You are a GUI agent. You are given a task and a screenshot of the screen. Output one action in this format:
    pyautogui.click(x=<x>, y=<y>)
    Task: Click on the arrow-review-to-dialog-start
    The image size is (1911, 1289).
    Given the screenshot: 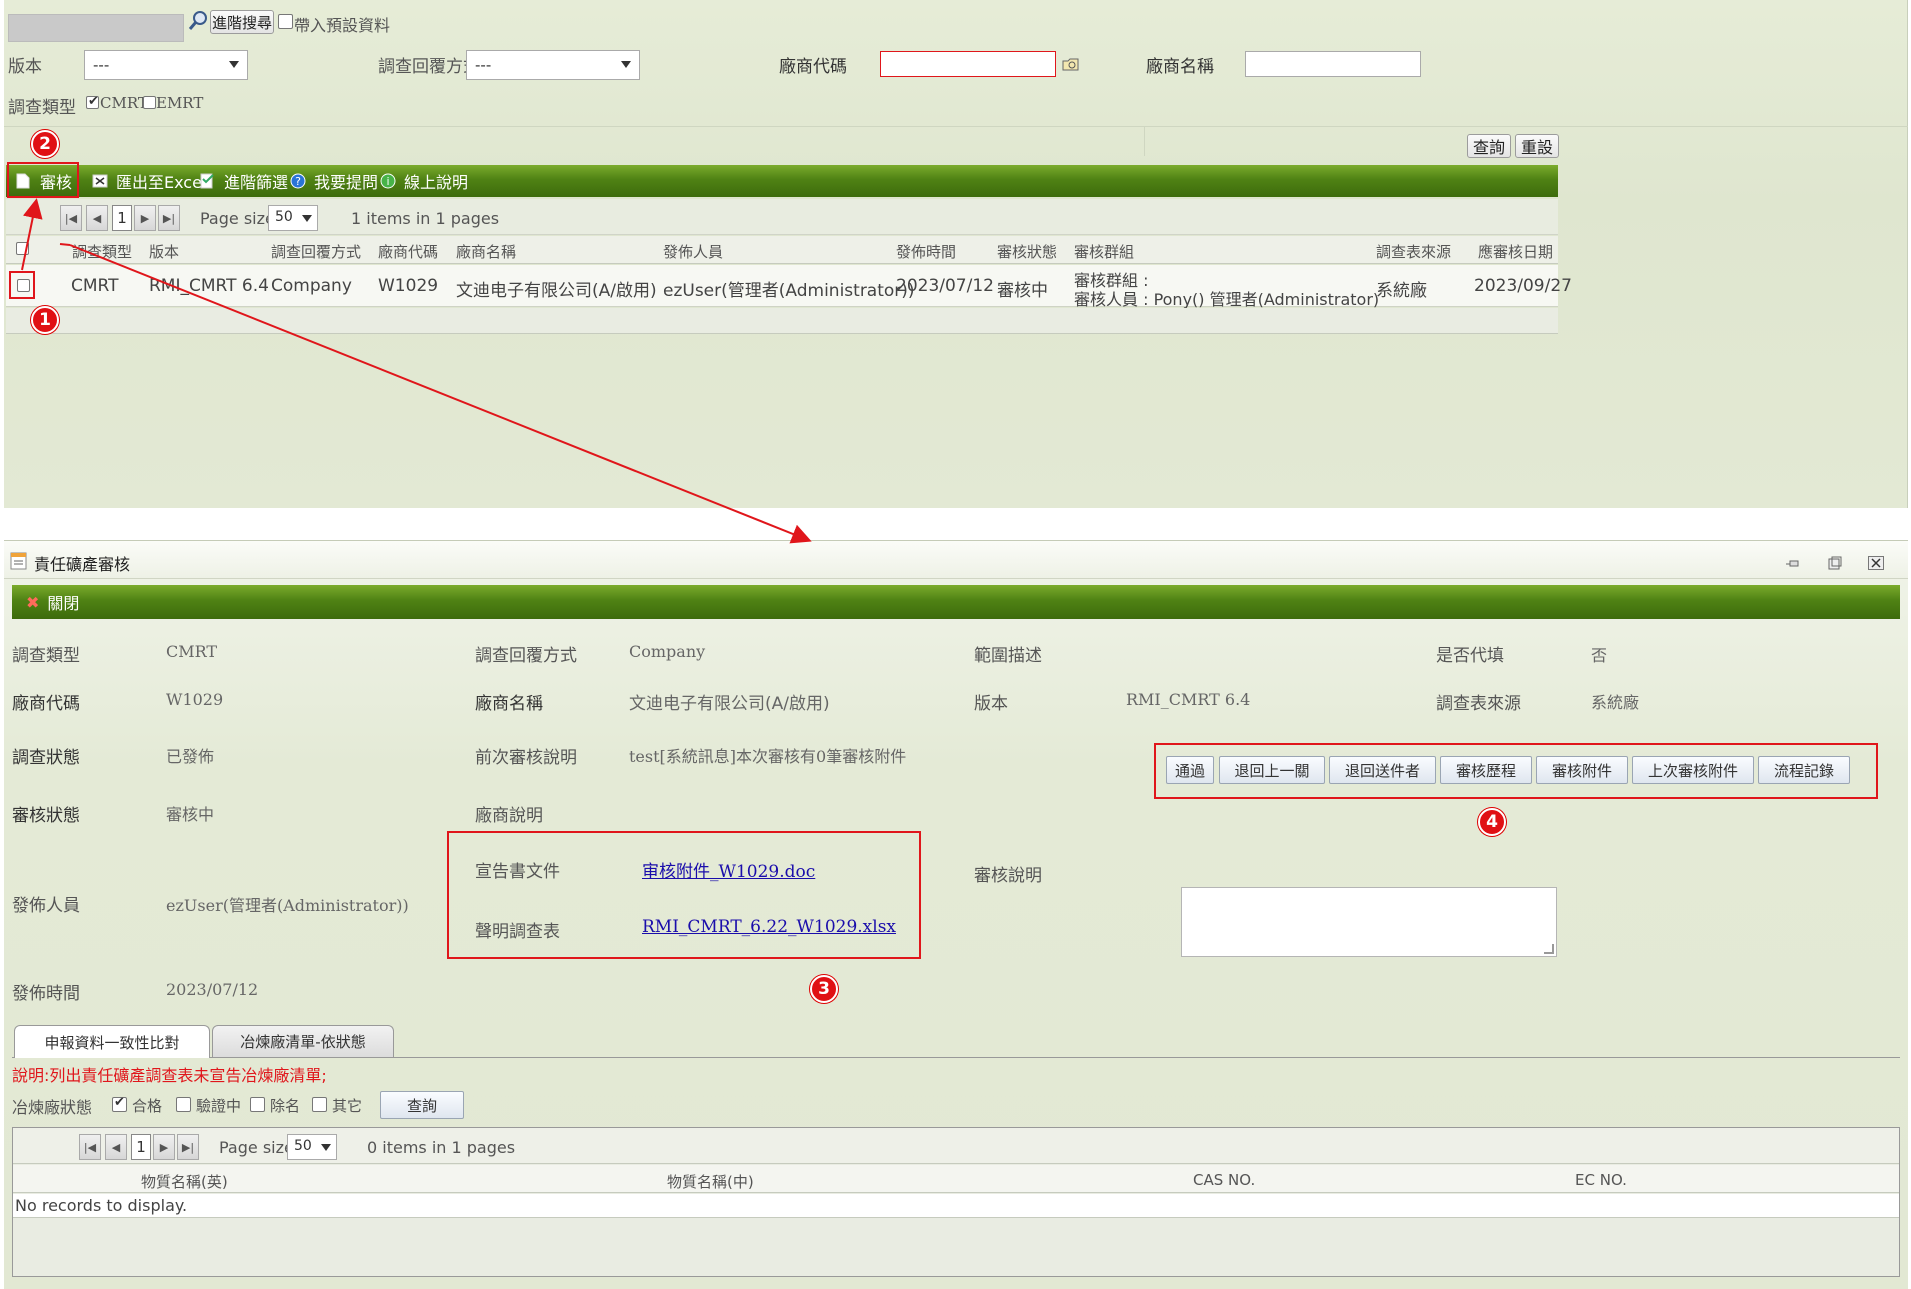 What is the action you would take?
    pyautogui.click(x=65, y=244)
    